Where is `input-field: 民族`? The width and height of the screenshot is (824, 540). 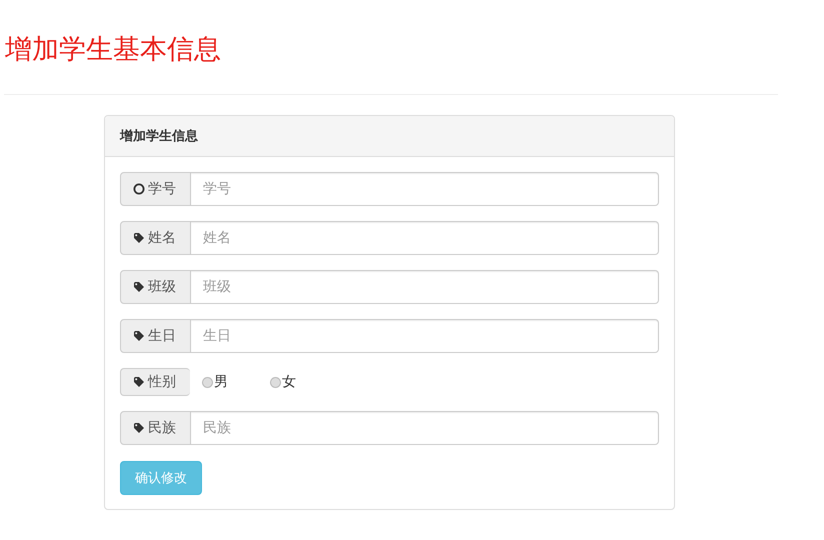 input-field: 民族 is located at coordinates (425, 428).